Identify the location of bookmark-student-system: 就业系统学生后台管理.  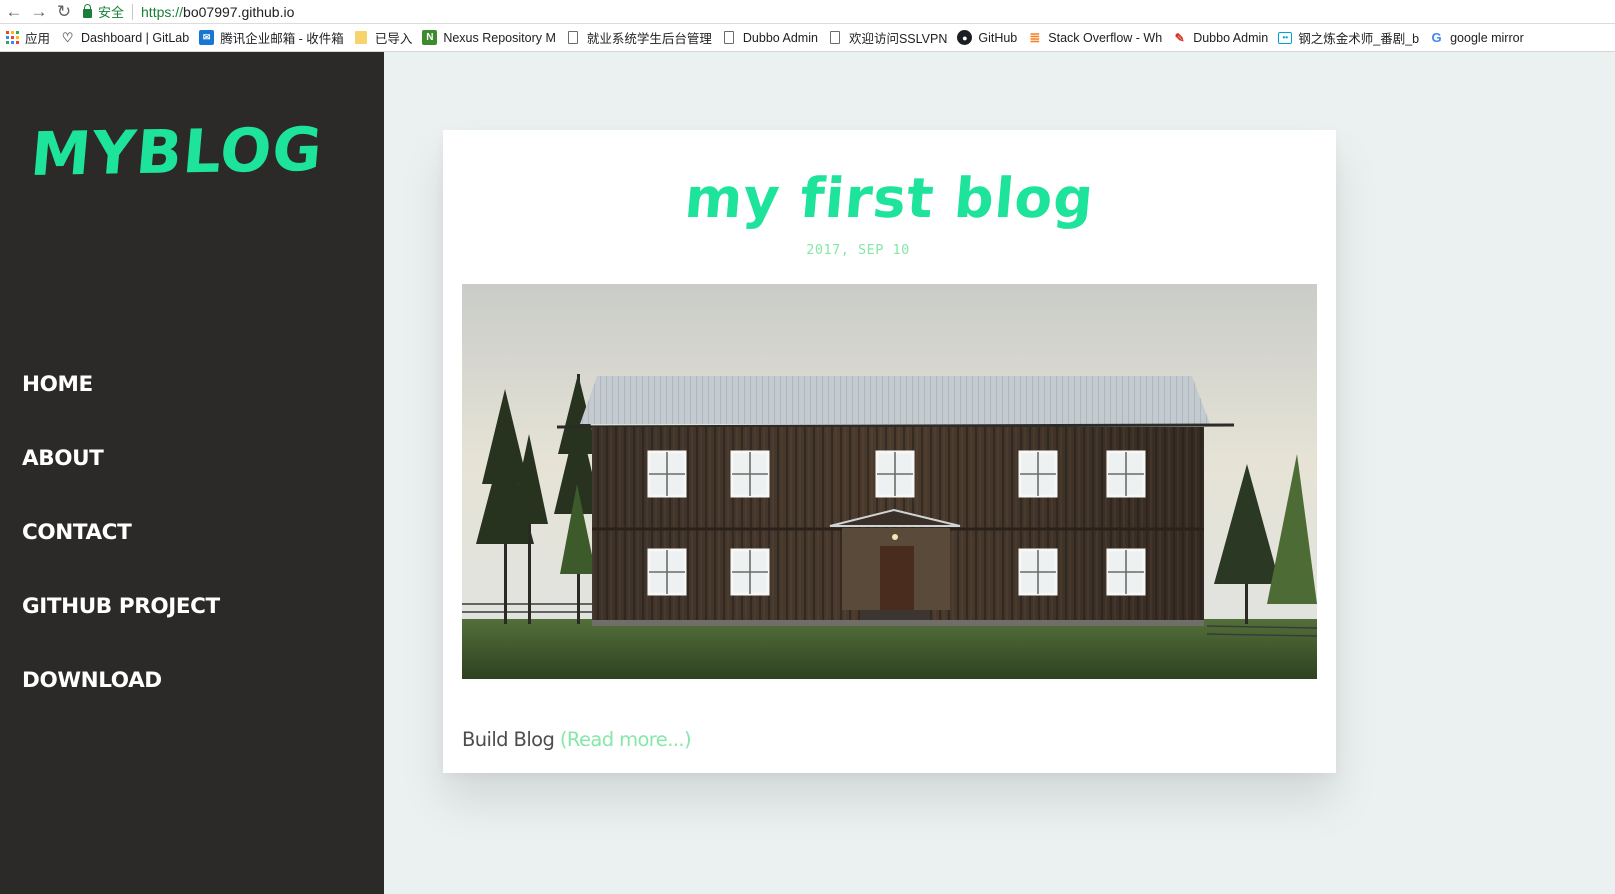
(639, 37).